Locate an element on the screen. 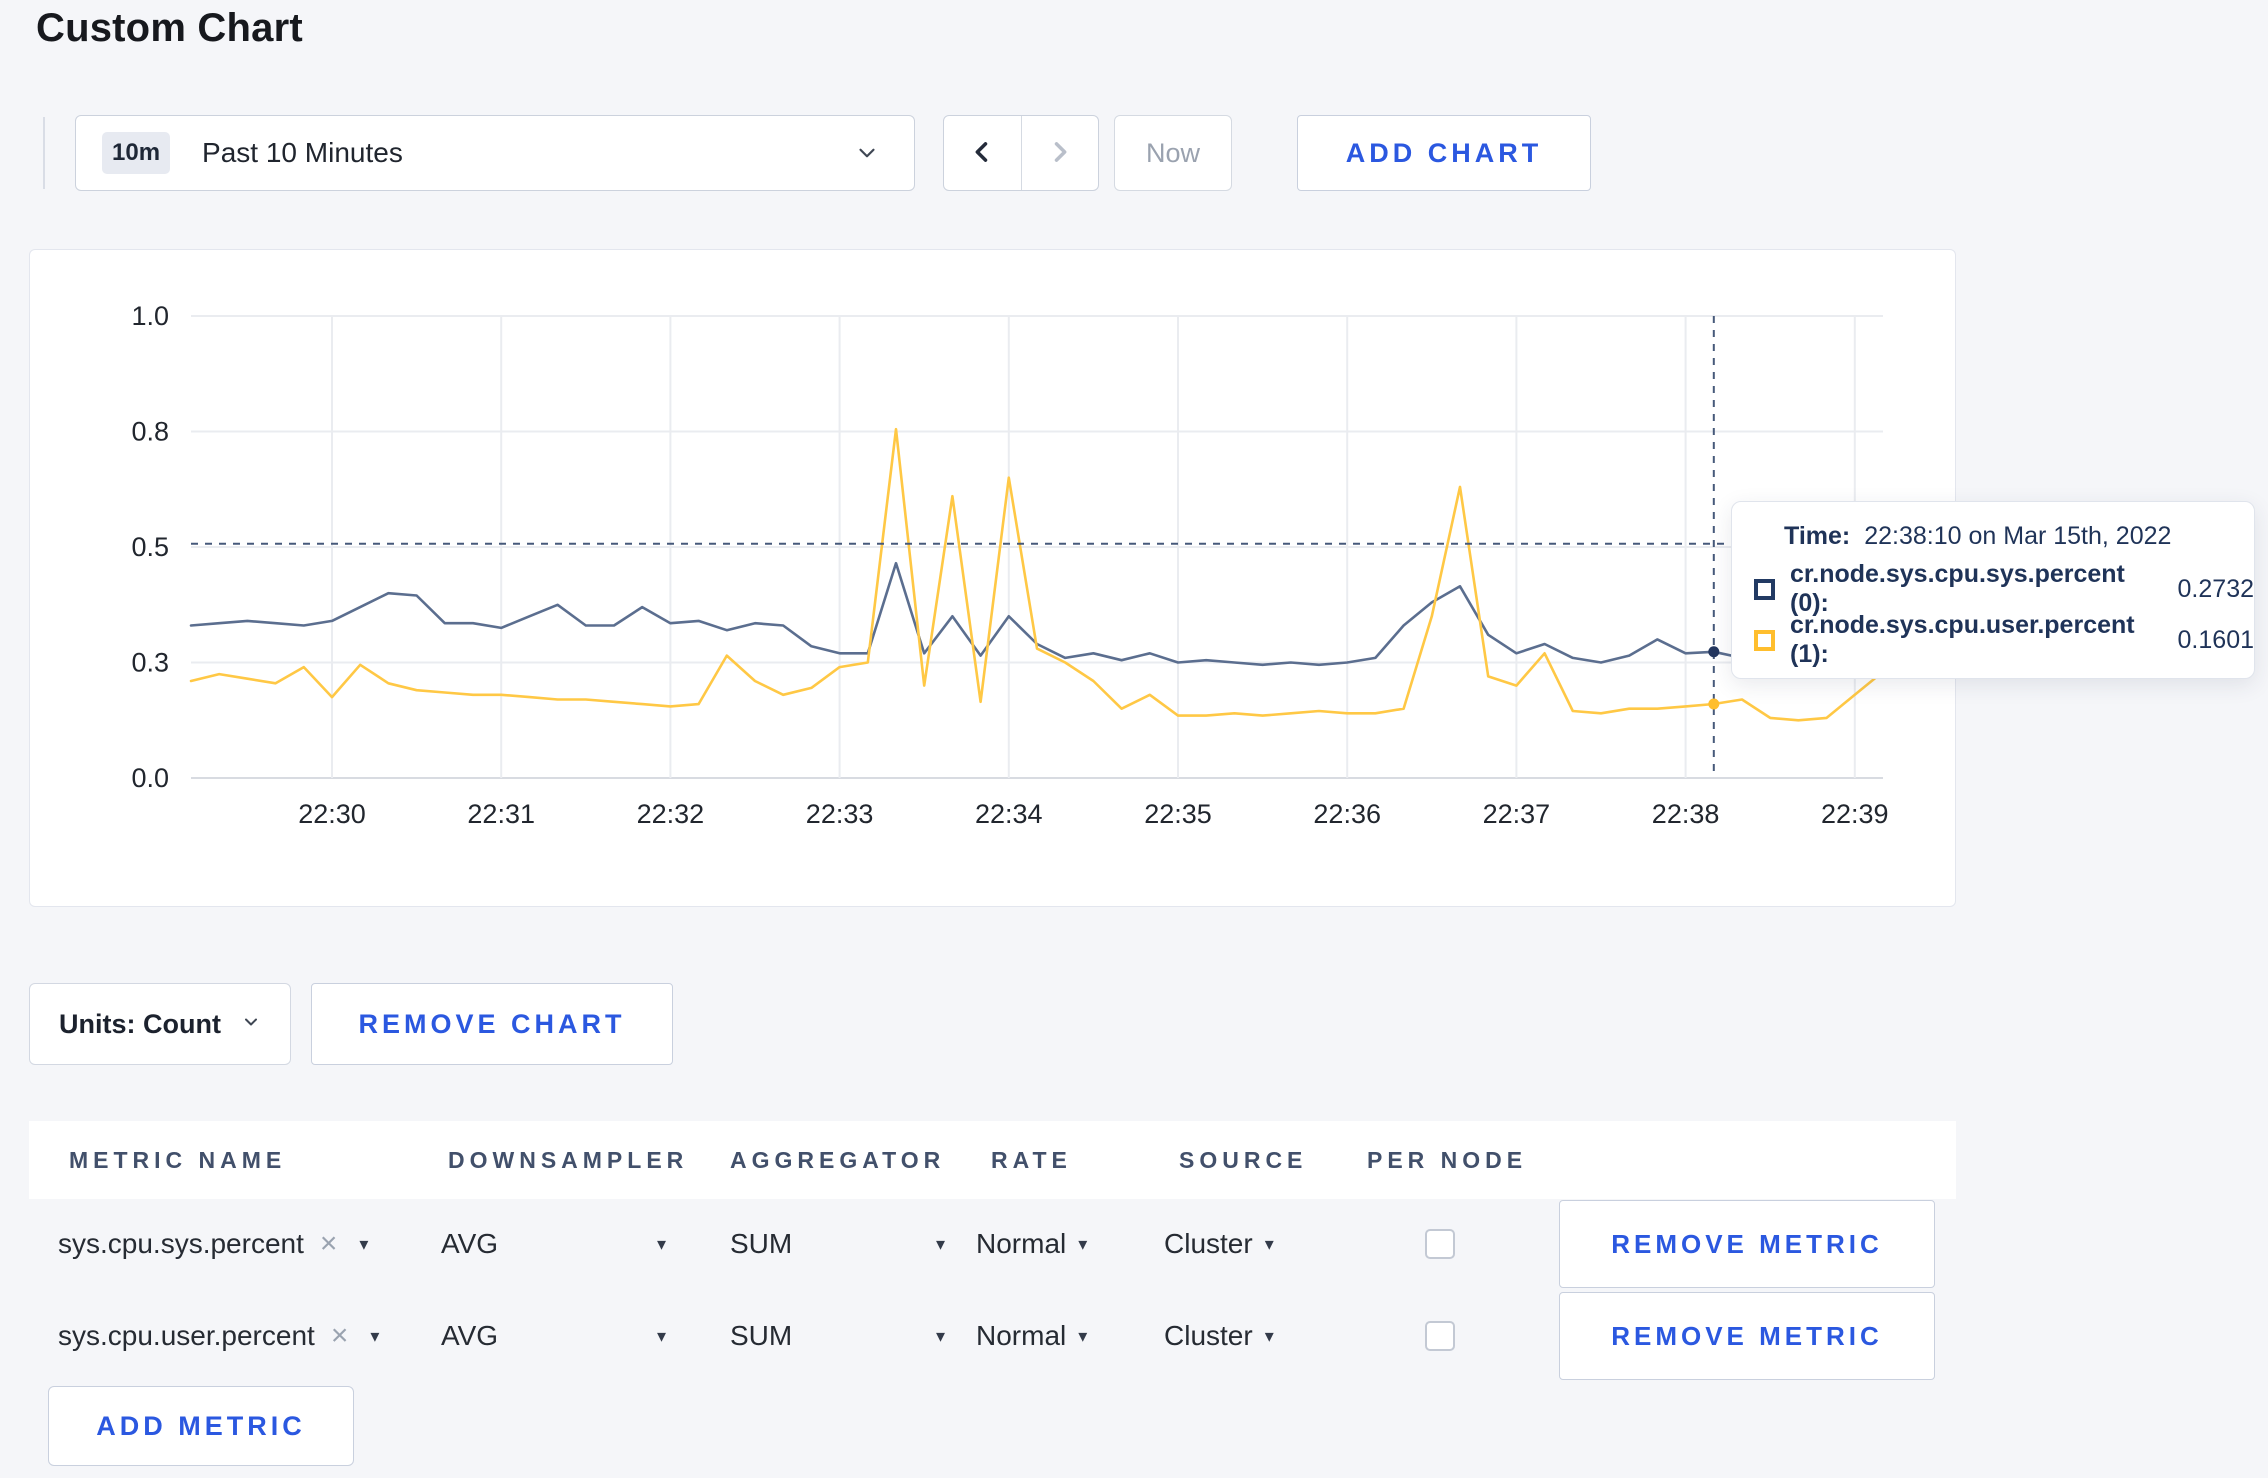  x-axis-tick-label: 22:33 is located at coordinates (840, 814).